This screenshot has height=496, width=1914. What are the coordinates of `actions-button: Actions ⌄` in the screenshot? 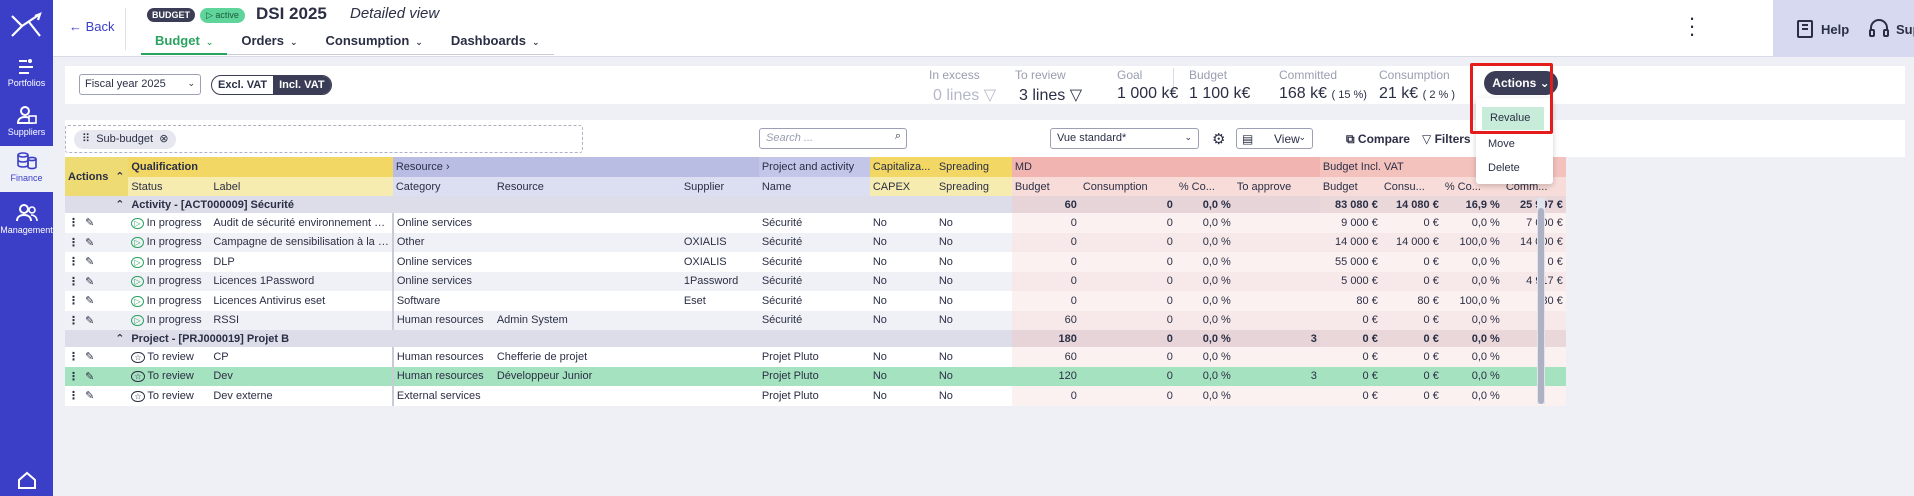 It's located at (1521, 83).